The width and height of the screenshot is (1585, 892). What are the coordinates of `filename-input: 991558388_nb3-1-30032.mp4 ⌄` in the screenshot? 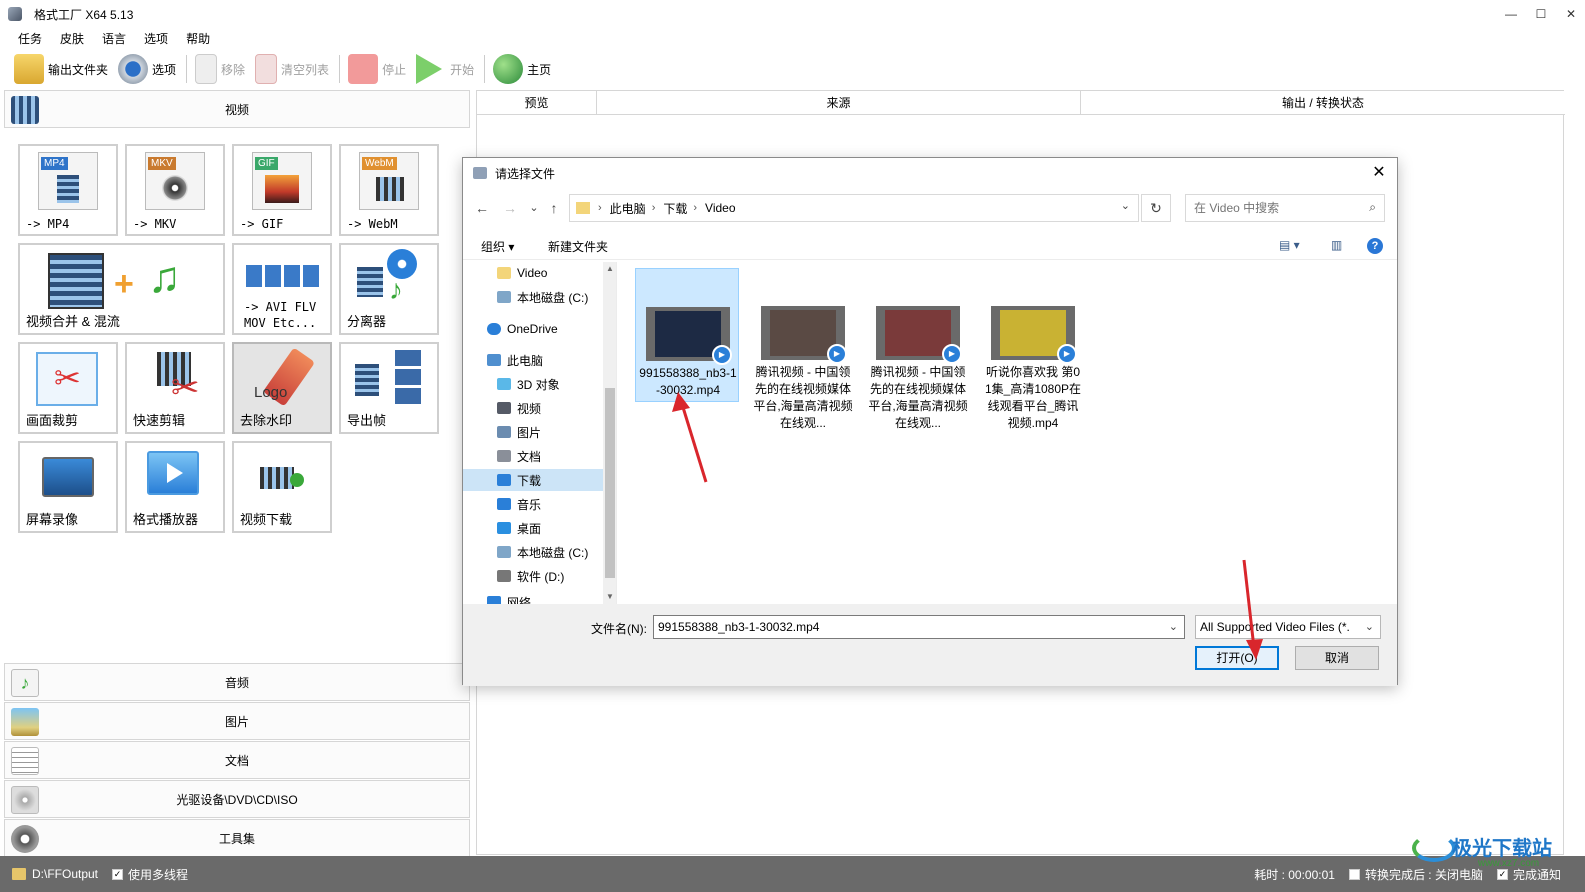 It's located at (919, 627).